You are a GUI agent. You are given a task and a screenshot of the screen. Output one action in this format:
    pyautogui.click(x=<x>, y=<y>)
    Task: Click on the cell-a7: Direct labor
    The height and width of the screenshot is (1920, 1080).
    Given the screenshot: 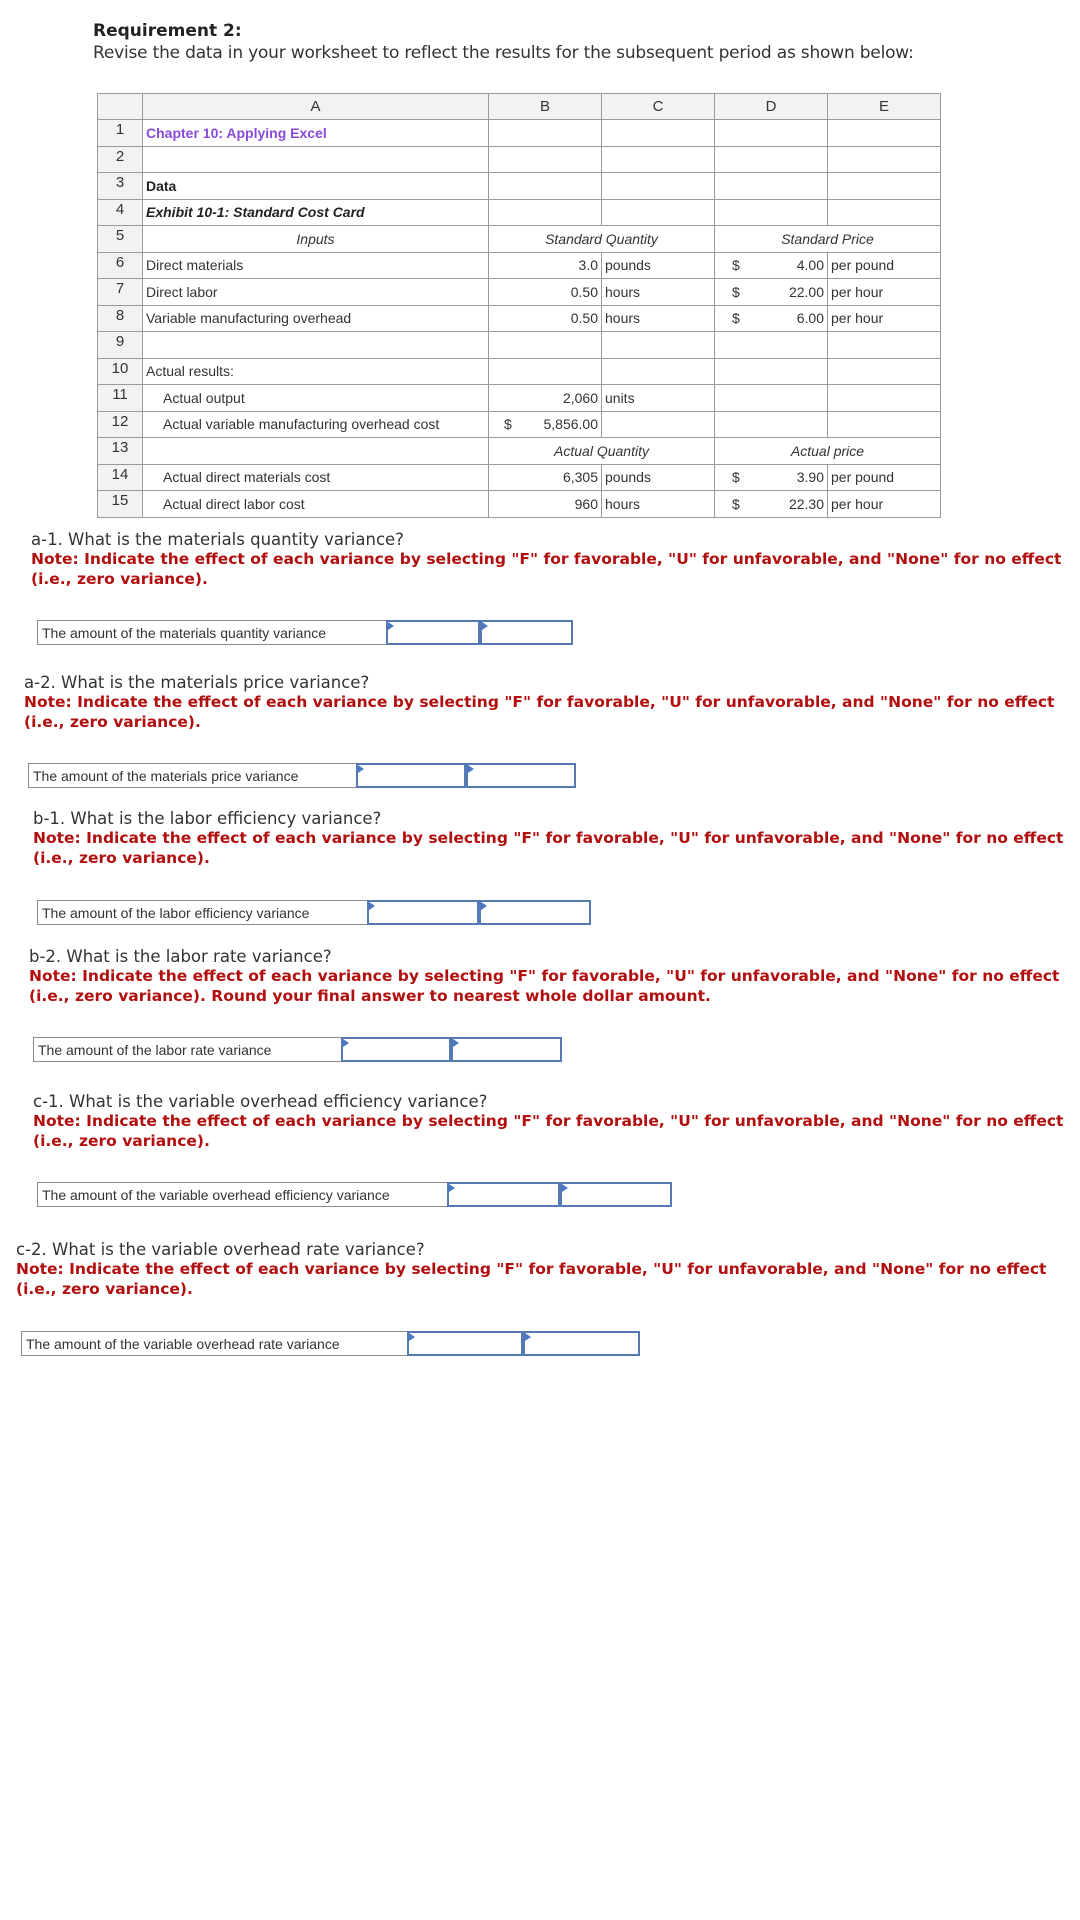 What is the action you would take?
    pyautogui.click(x=315, y=292)
    